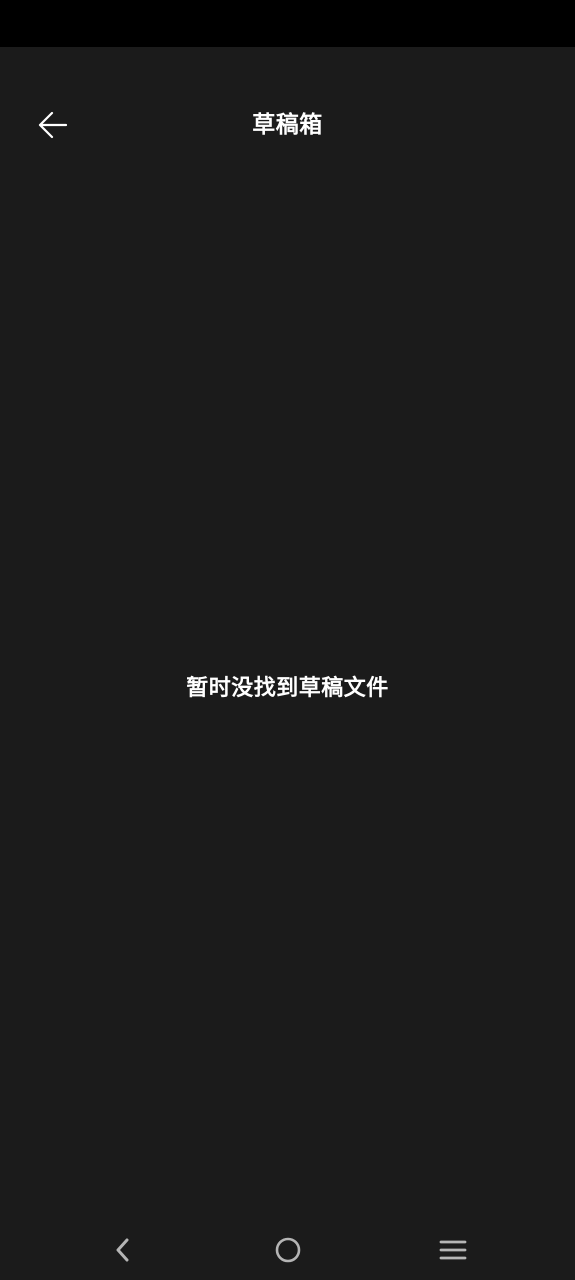 The width and height of the screenshot is (575, 1280). I want to click on status-bar, so click(287, 23).